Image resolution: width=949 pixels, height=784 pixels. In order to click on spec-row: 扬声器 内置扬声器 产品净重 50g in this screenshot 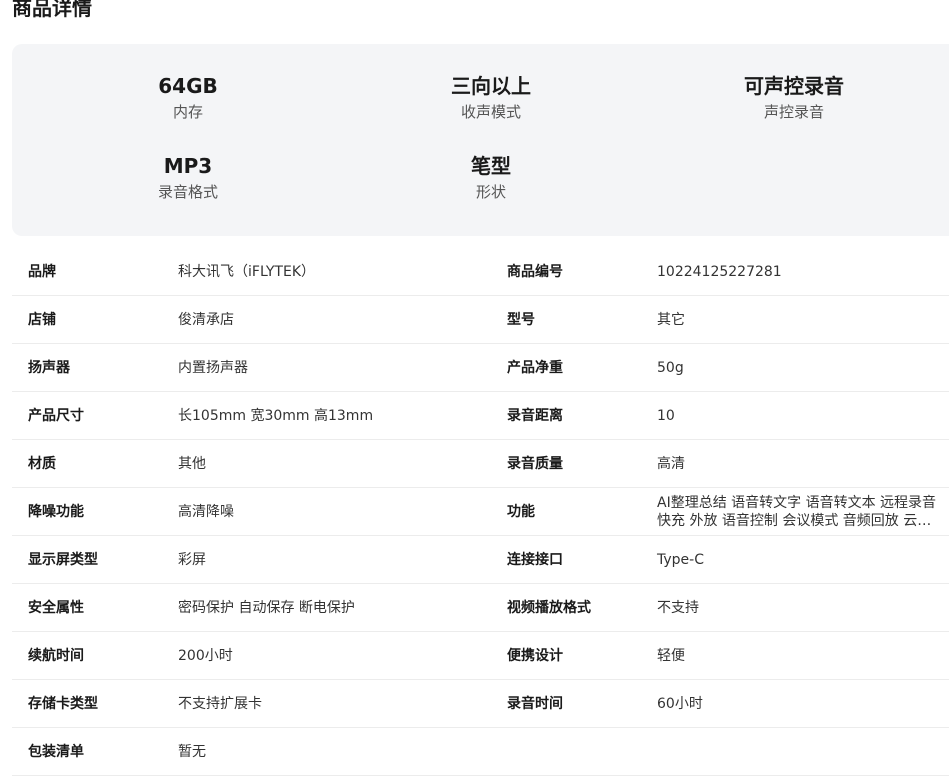, I will do `click(480, 368)`.